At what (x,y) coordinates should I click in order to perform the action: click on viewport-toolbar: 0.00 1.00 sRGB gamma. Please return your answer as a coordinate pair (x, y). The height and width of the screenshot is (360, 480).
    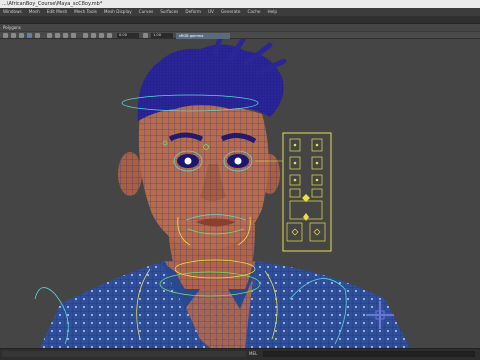
    Looking at the image, I should click on (240, 35).